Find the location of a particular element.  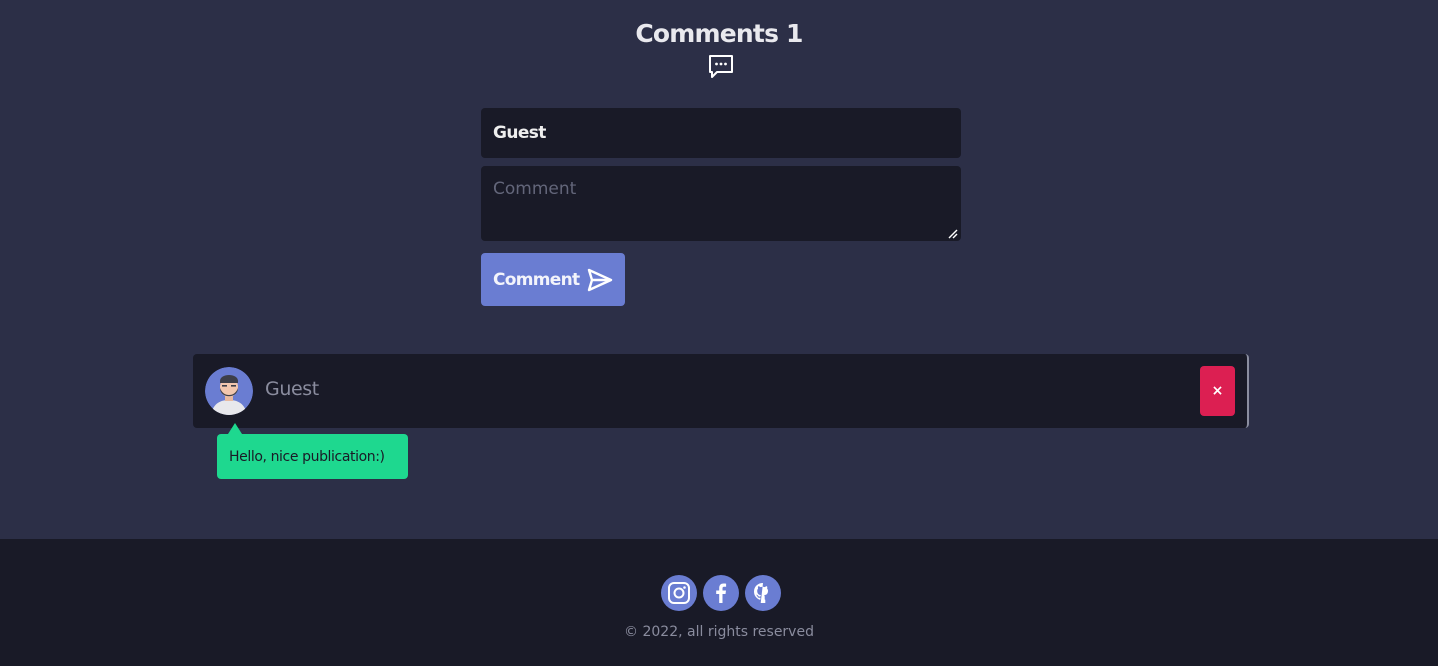

avatar is located at coordinates (229, 391).